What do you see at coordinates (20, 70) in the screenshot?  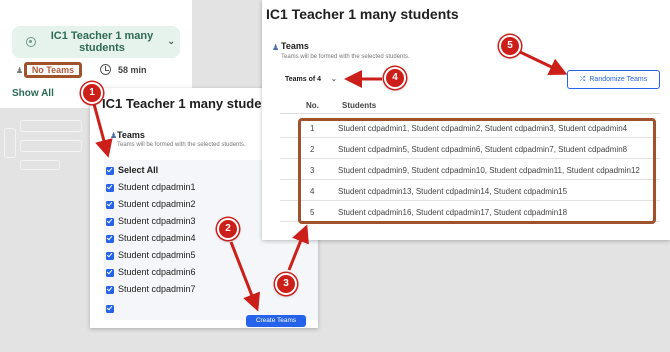 I see `user-icon: ♟` at bounding box center [20, 70].